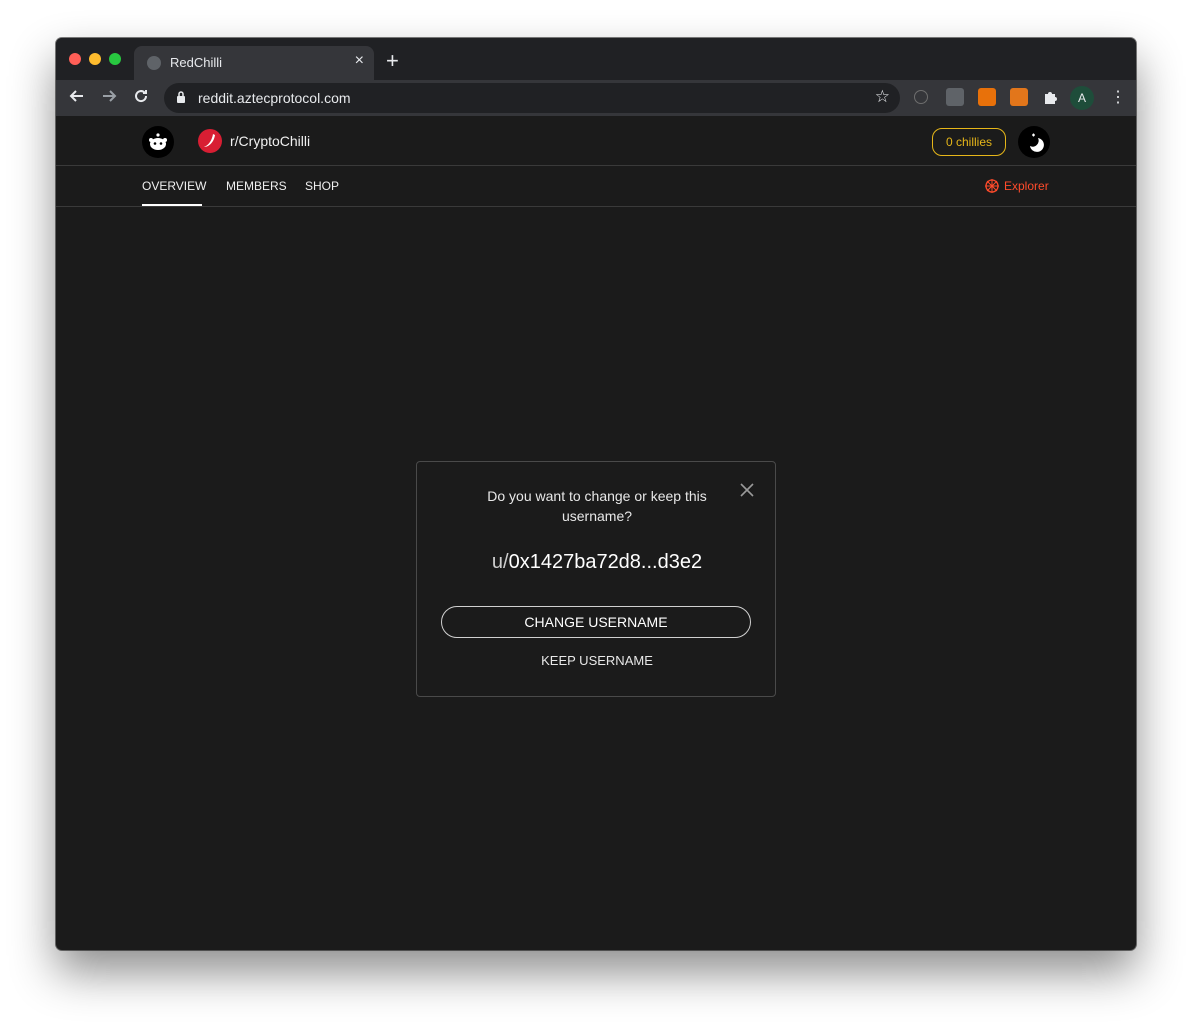 This screenshot has height=1025, width=1192. I want to click on forward-button, so click(109, 98).